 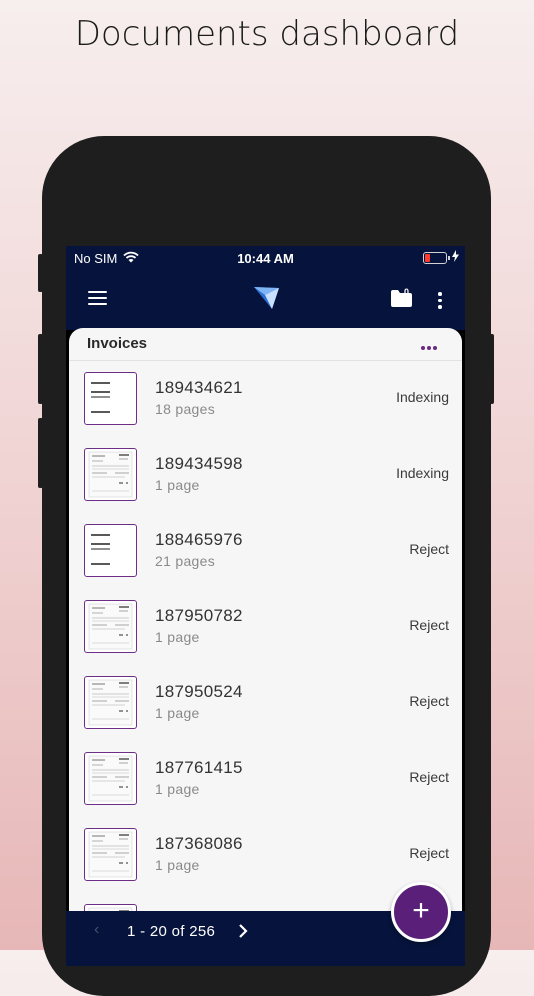 I want to click on document-row: 187368086 1 page Reject, so click(x=265, y=855).